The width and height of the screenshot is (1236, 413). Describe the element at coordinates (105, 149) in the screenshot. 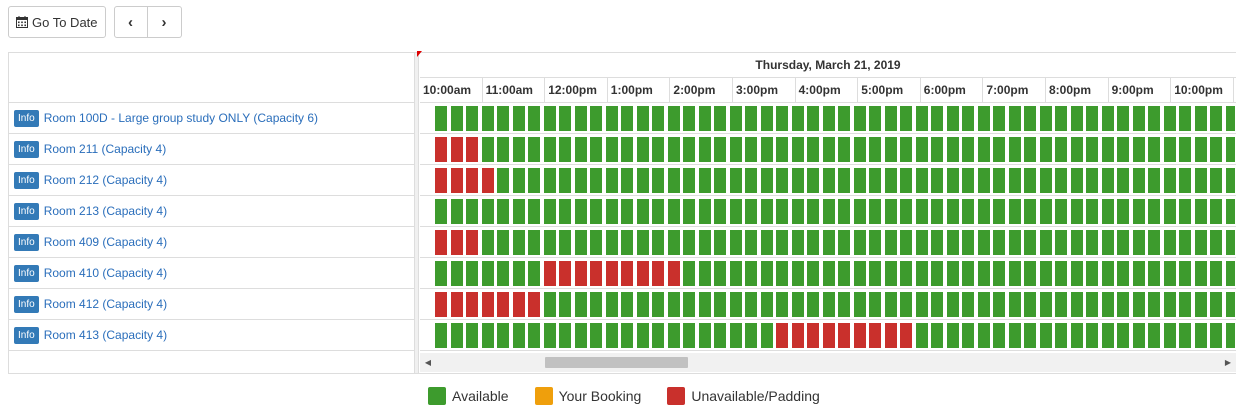

I see `room-name-link: Room 211 (Capacity 4)` at that location.